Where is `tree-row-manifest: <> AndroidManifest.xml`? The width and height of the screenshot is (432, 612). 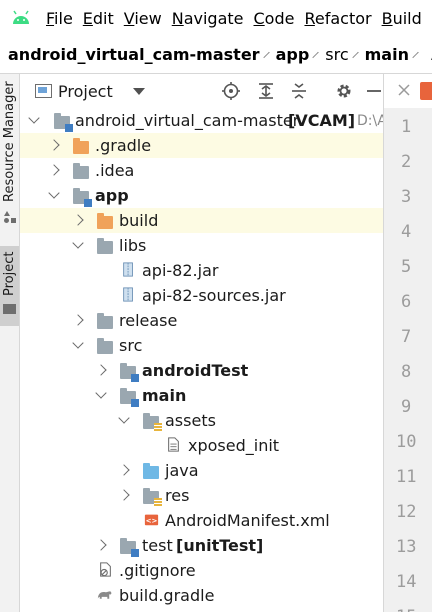 tree-row-manifest: <> AndroidManifest.xml is located at coordinates (201, 520).